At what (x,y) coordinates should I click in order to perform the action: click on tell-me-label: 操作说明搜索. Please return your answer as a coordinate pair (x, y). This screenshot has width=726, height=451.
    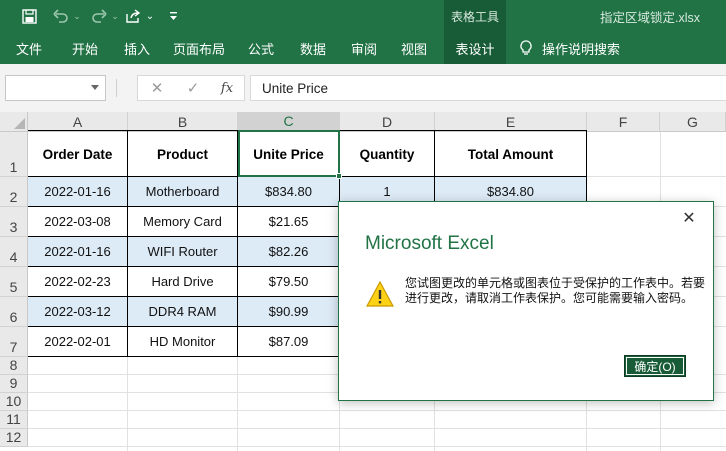
    Looking at the image, I should click on (581, 49).